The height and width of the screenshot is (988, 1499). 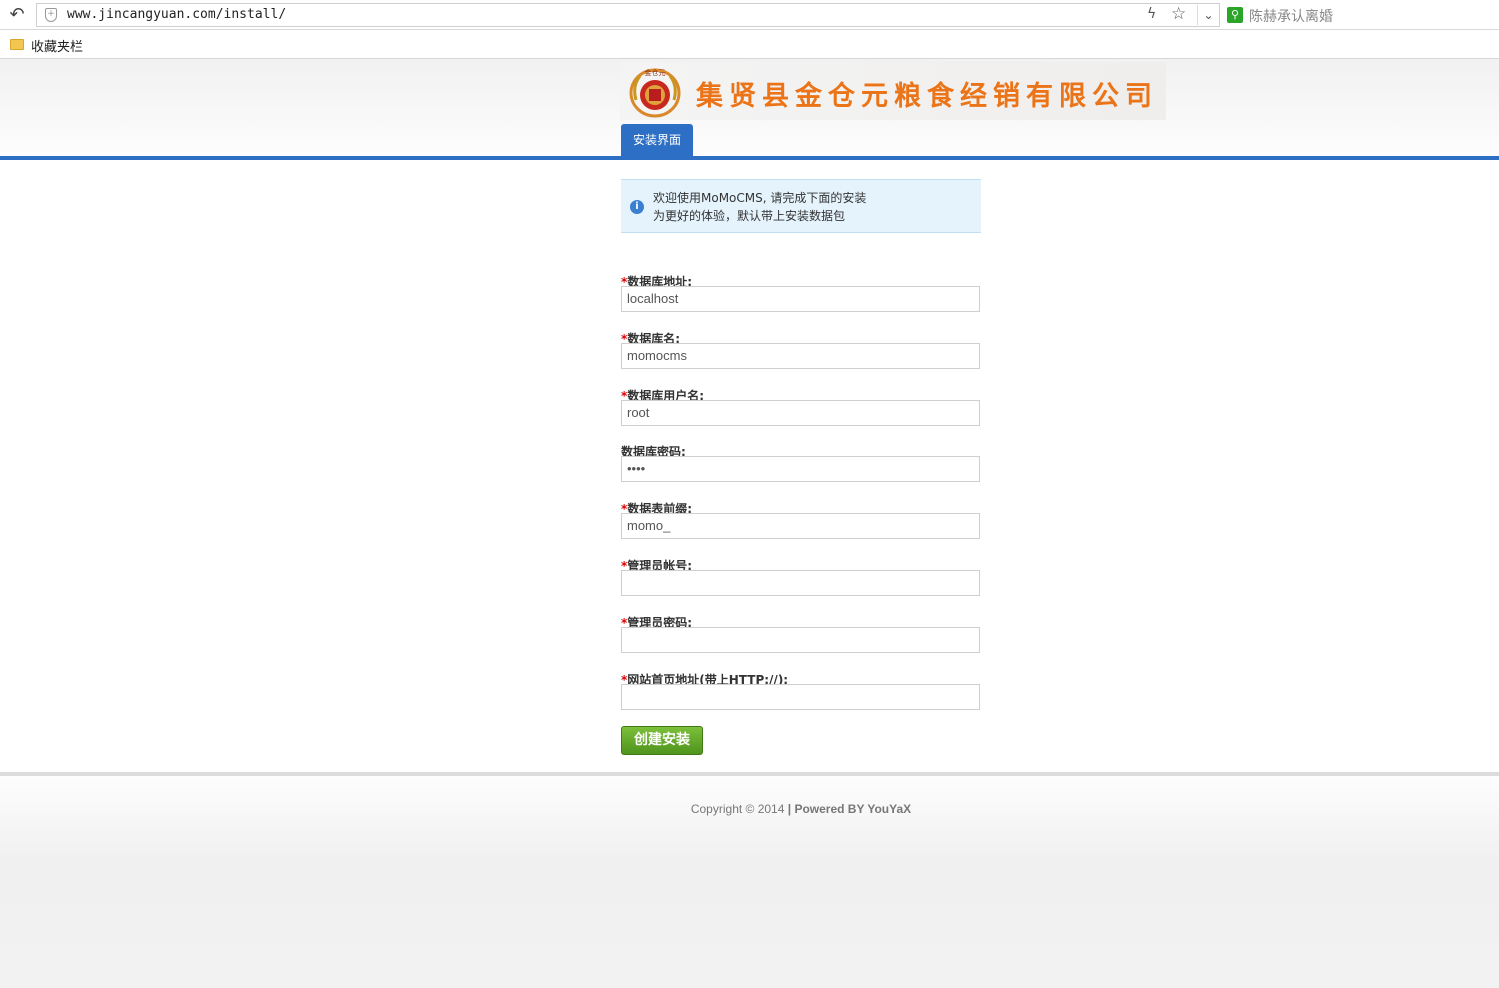 I want to click on company-name: 集贤县金仓元粮食经销有限公司, so click(x=927, y=96).